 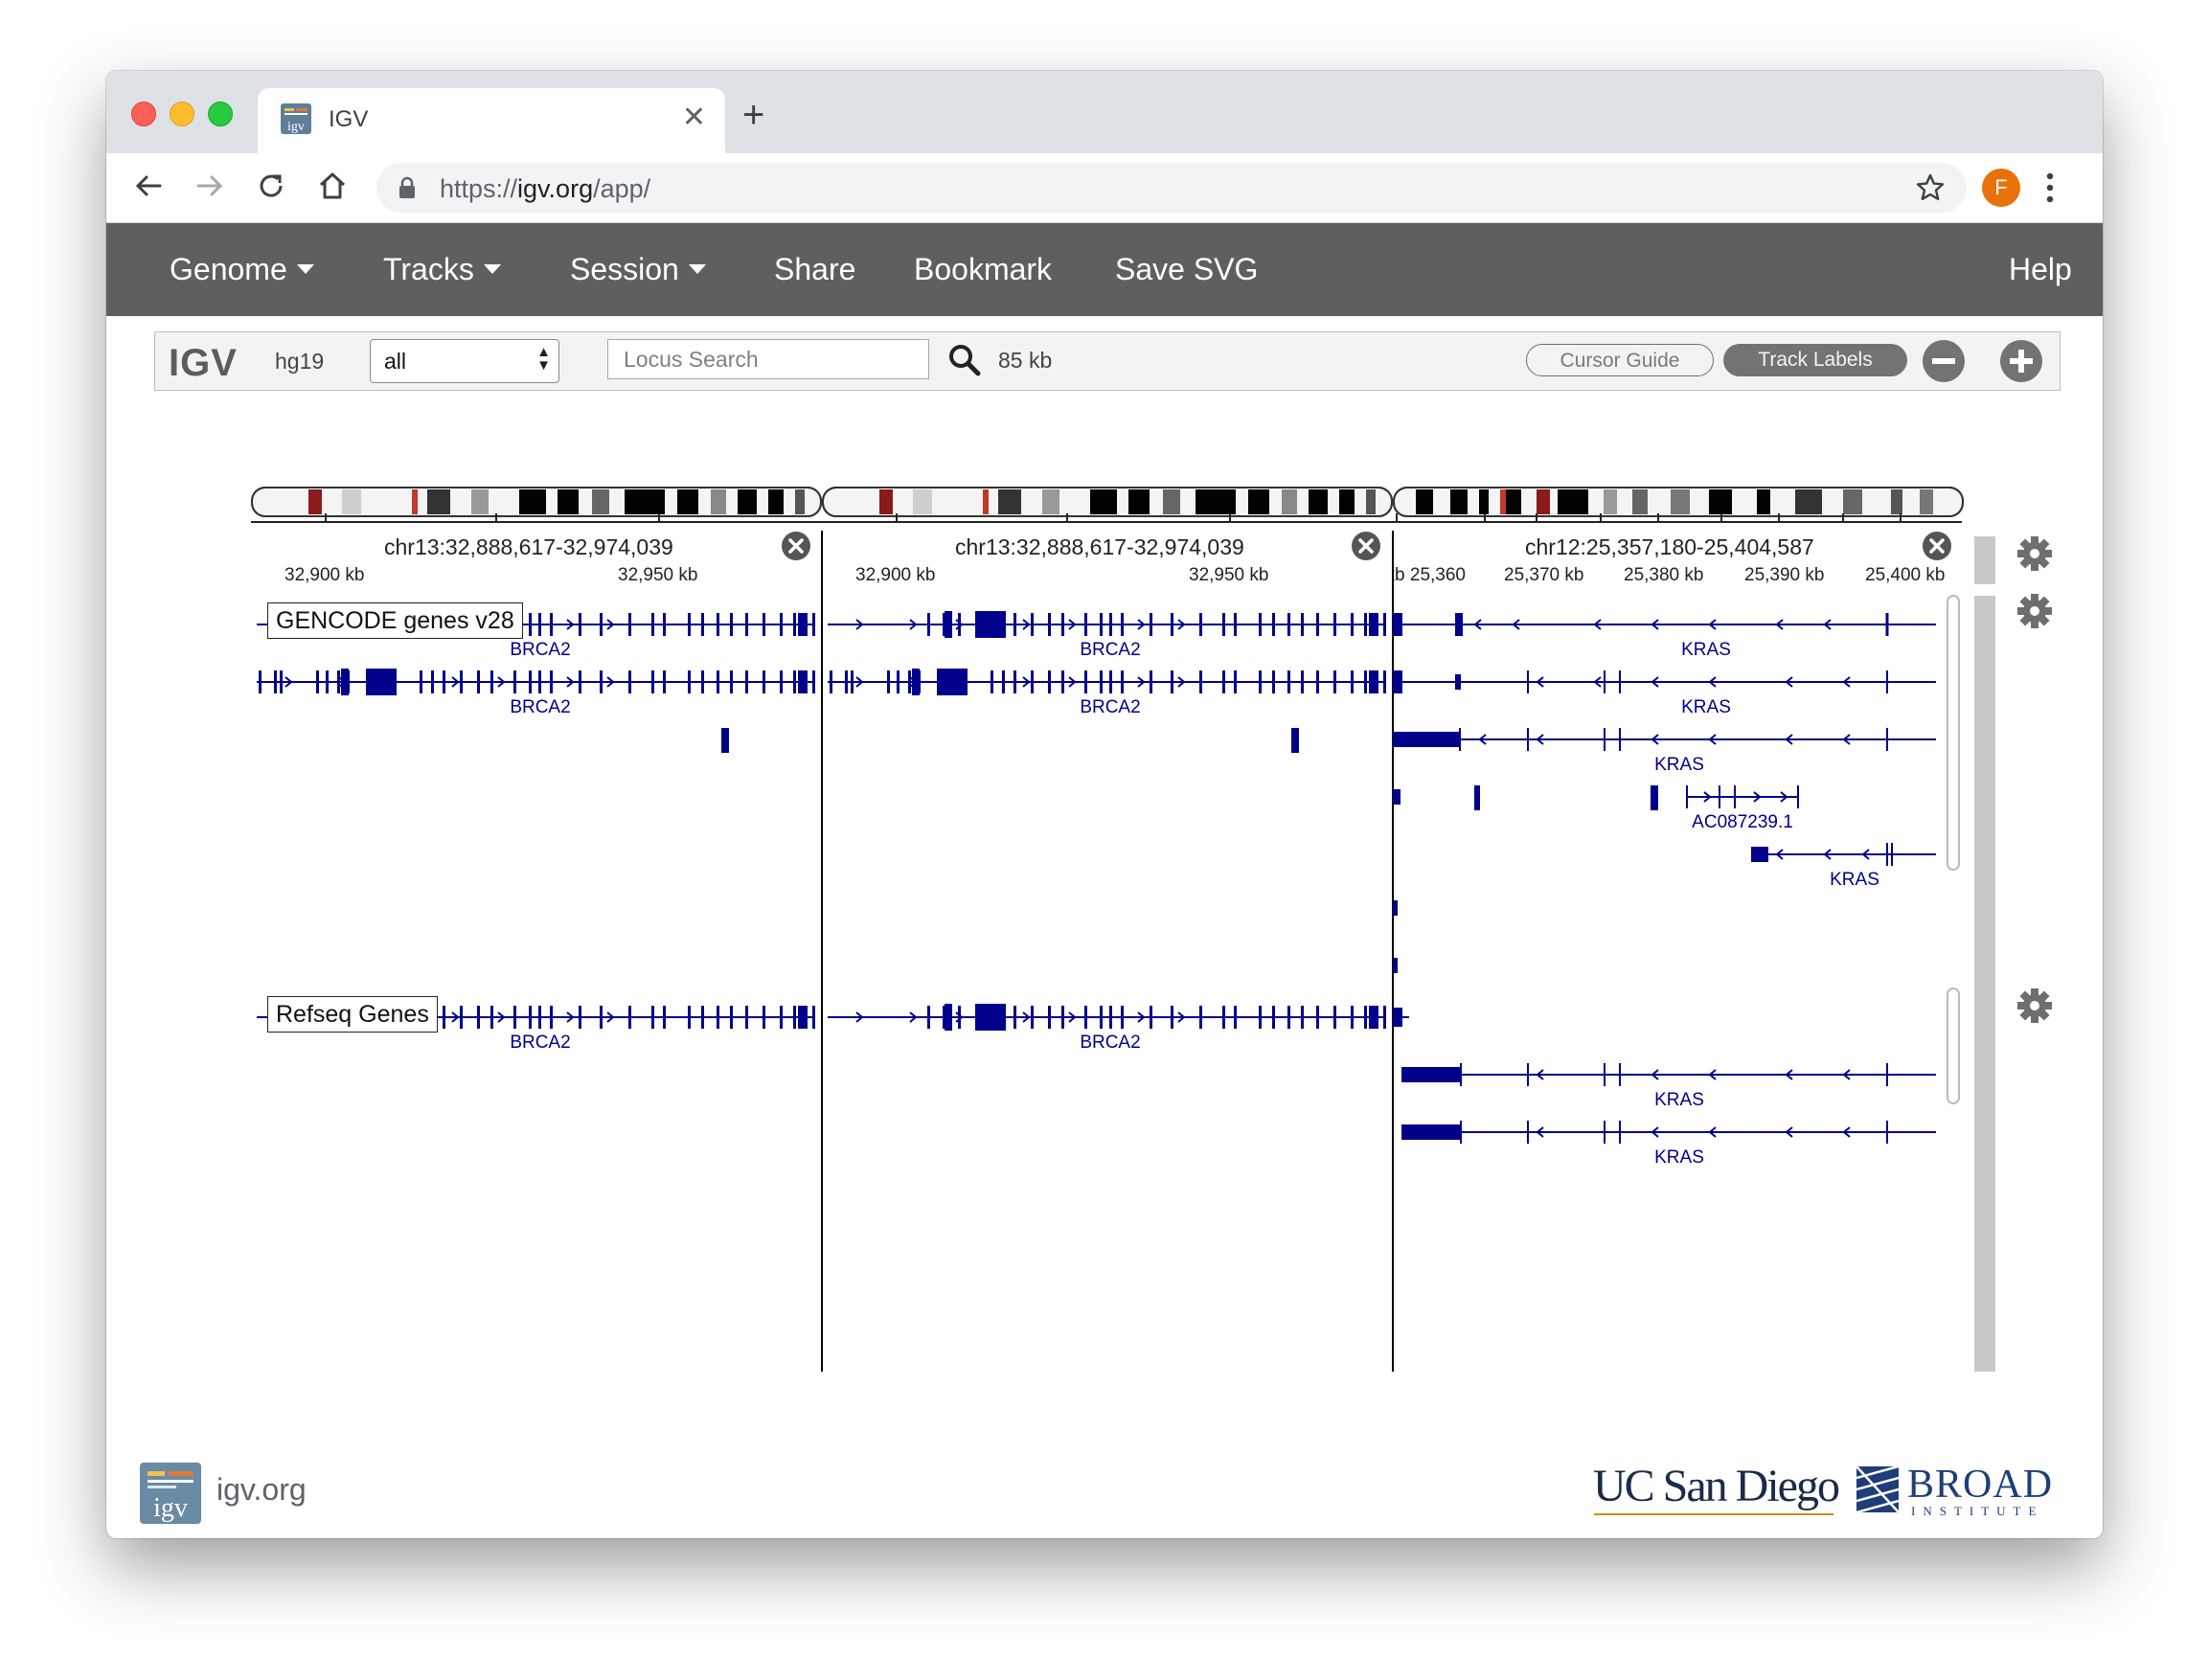 I want to click on svg-text: igv, so click(x=171, y=1508).